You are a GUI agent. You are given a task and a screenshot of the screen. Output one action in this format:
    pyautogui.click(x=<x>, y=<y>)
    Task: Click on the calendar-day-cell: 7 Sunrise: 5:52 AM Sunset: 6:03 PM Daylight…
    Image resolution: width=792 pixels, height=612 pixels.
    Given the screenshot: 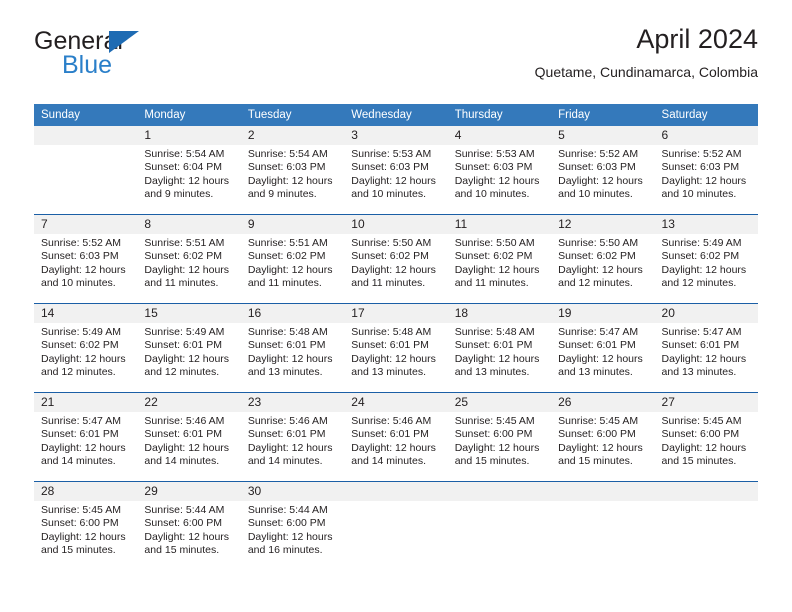 What is the action you would take?
    pyautogui.click(x=86, y=259)
    